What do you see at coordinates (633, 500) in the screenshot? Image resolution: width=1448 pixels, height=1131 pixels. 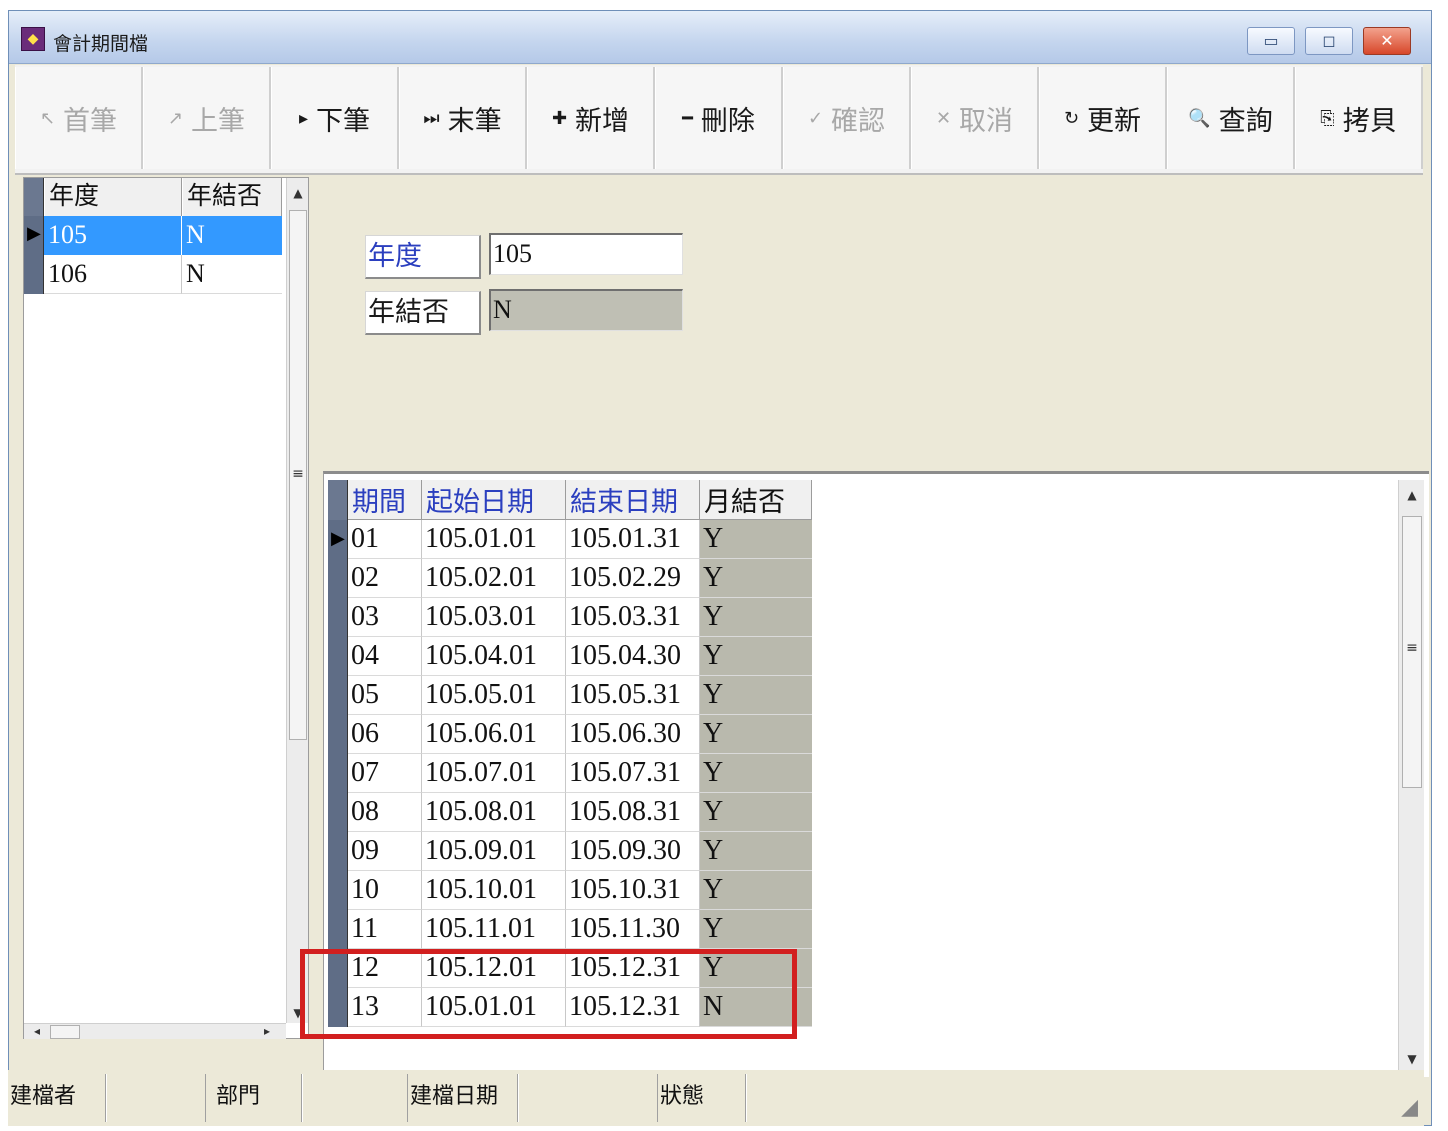 I see `col-header-end-date: 結束日期` at bounding box center [633, 500].